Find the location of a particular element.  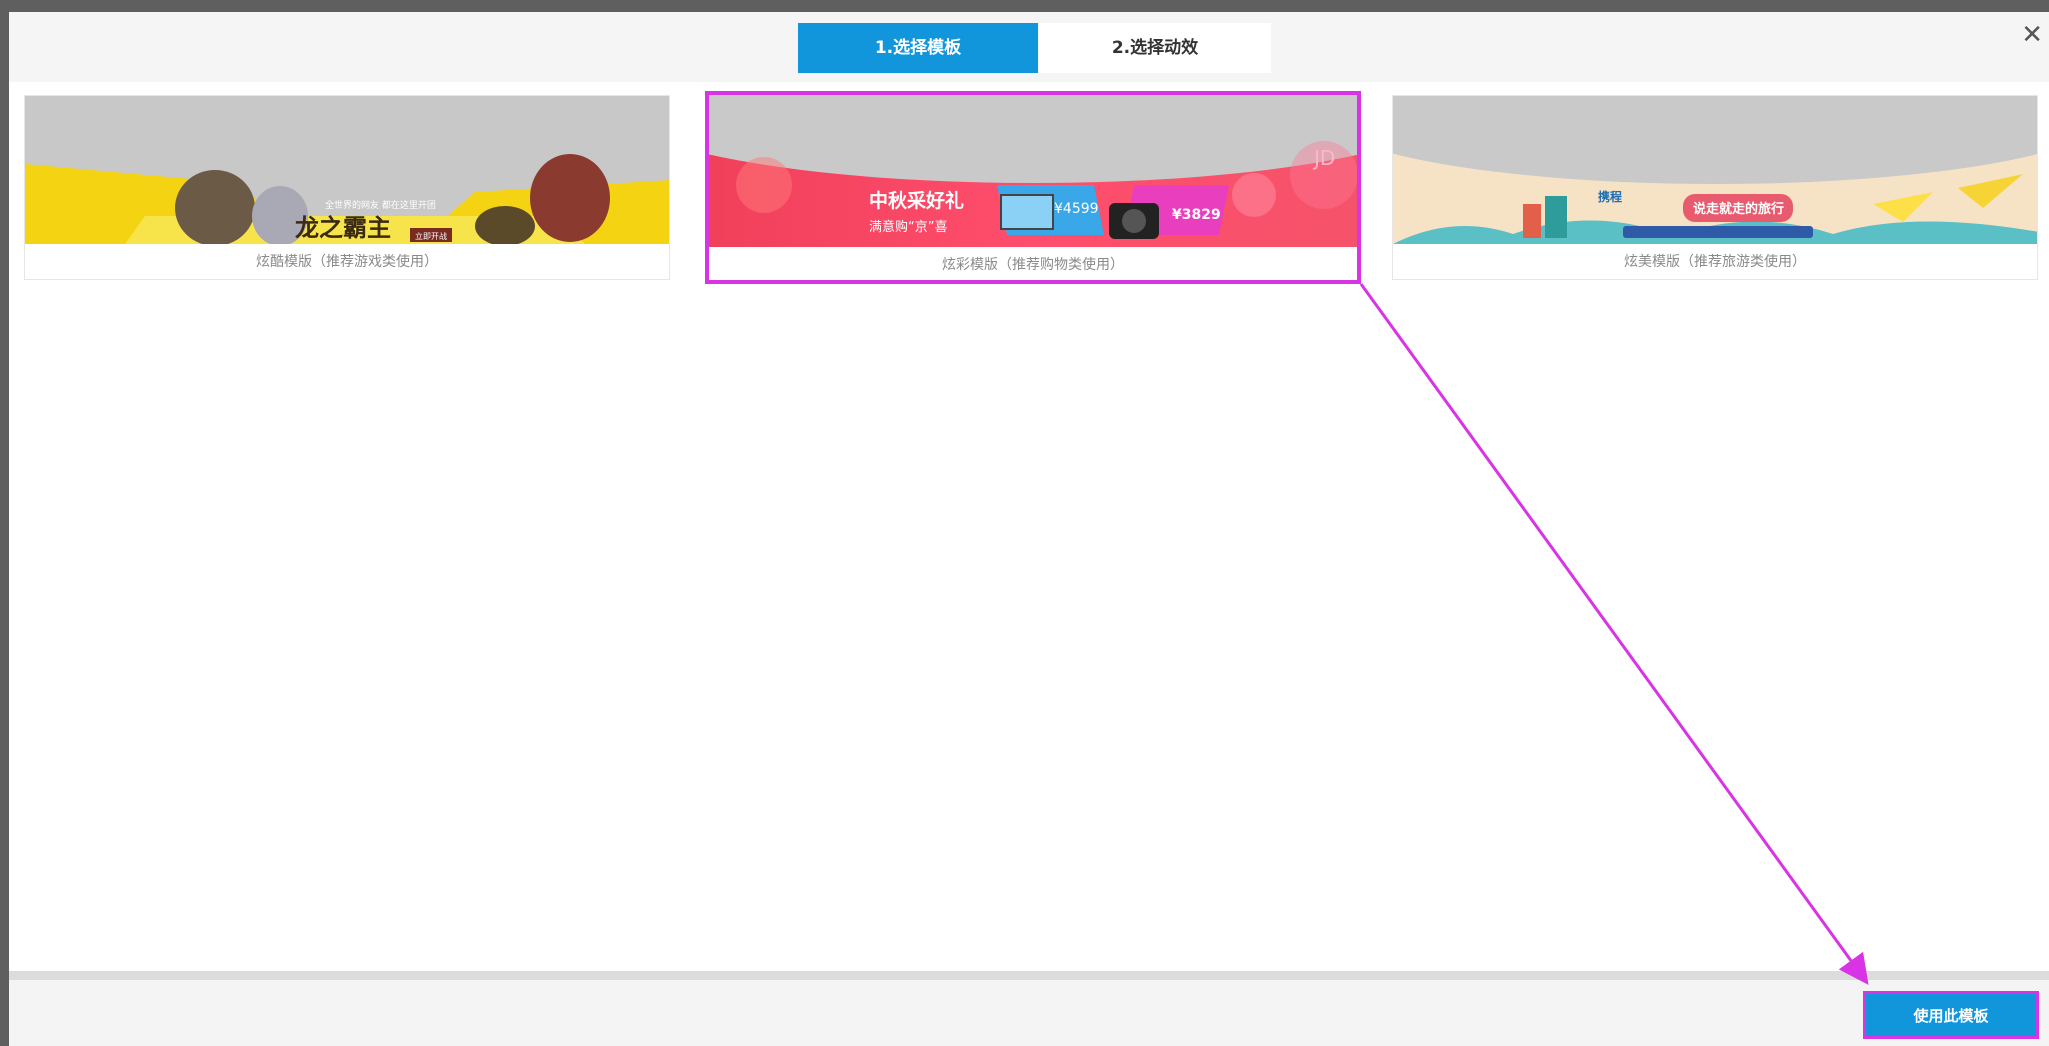

tab-select-effect: 2.选择动效 is located at coordinates (1155, 48).